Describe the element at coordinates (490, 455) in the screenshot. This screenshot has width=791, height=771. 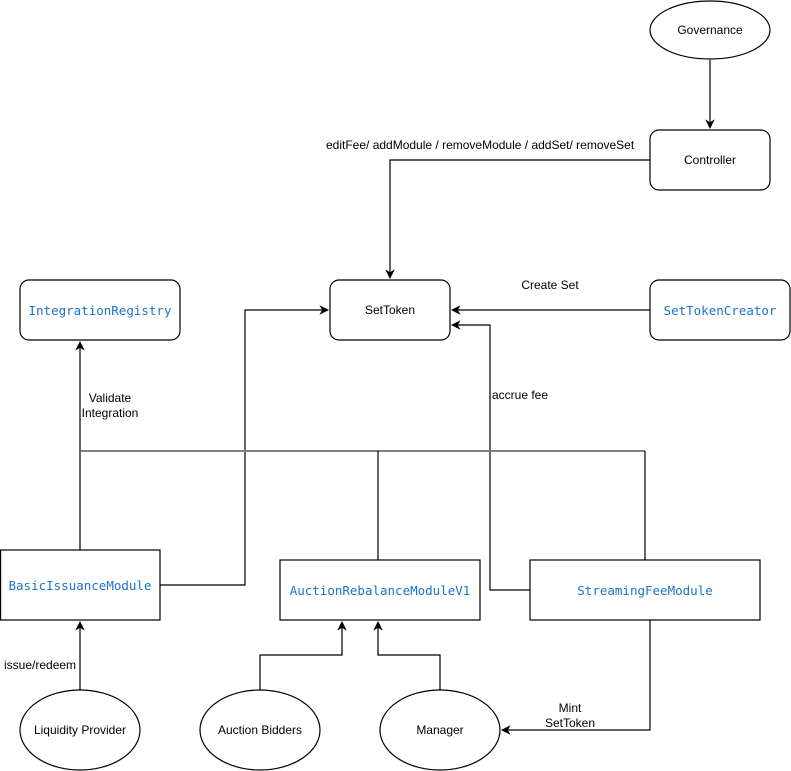
I see `edge-streamingfee-settoken` at that location.